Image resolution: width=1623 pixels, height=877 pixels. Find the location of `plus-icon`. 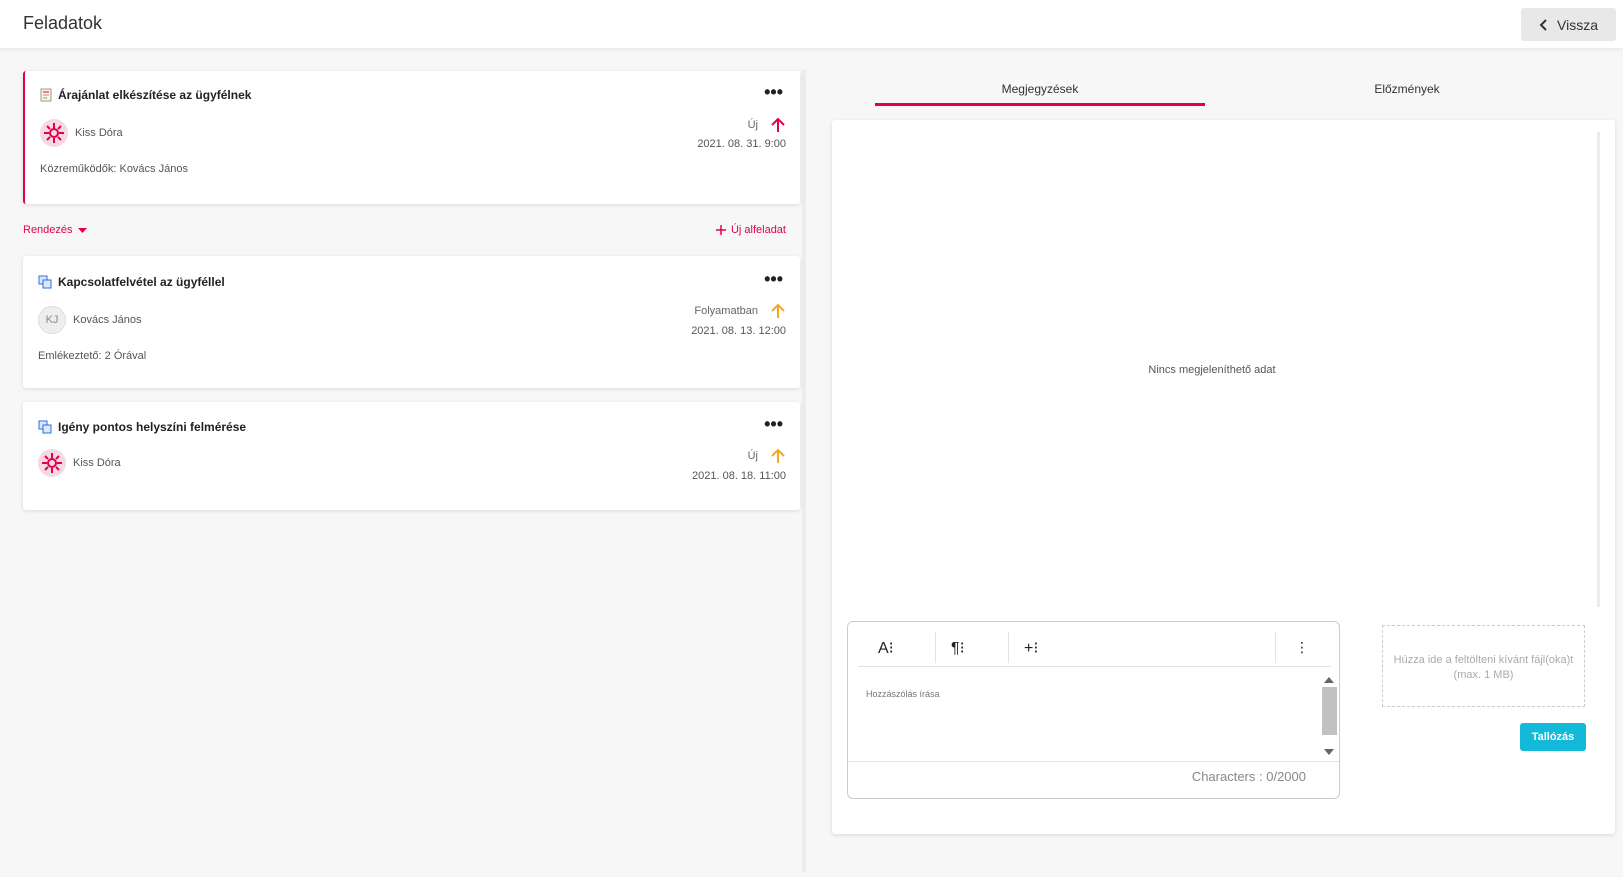

plus-icon is located at coordinates (720, 230).